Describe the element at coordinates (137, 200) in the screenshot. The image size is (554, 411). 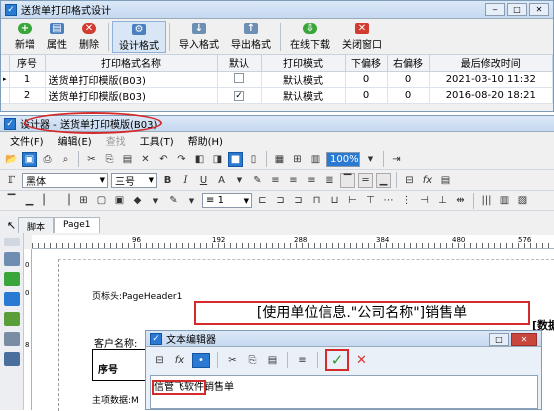
I see `fill-color-icon: ◆` at that location.